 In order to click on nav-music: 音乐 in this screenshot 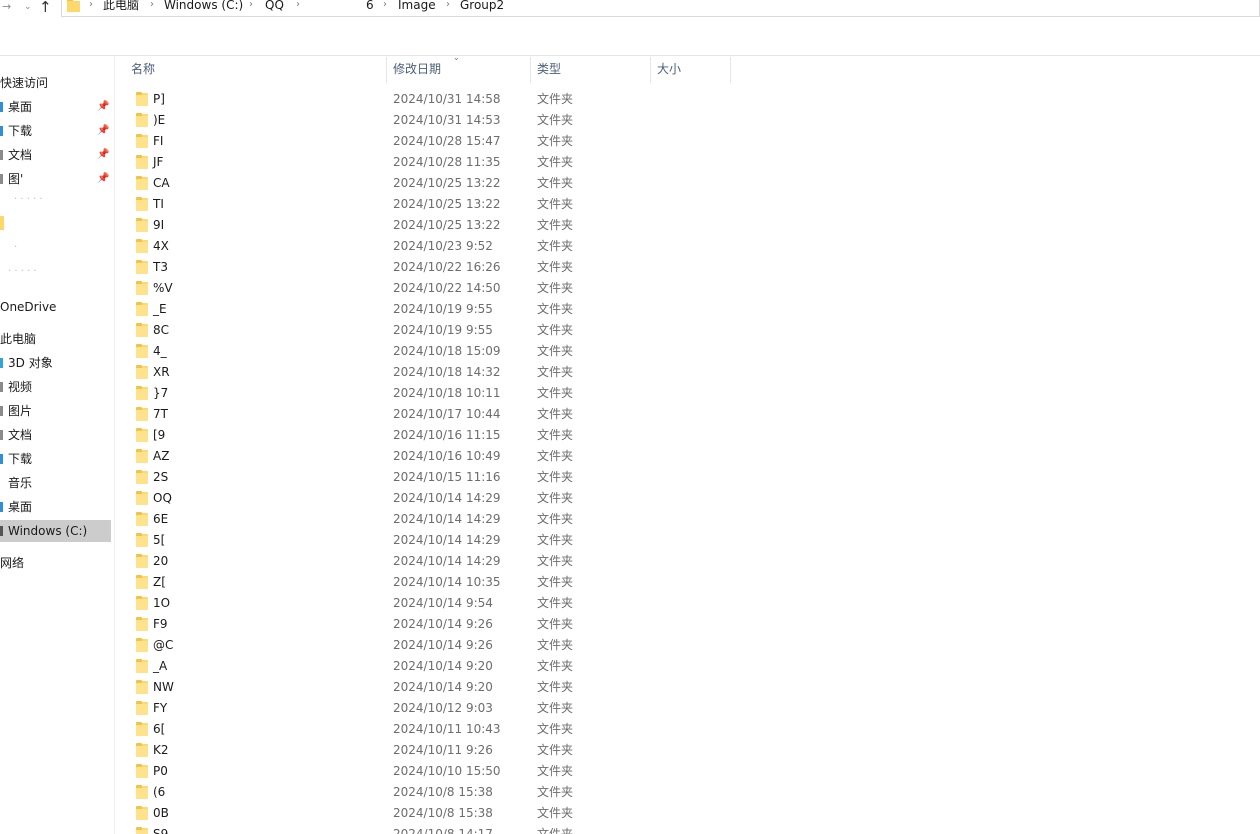, I will do `click(55, 483)`.